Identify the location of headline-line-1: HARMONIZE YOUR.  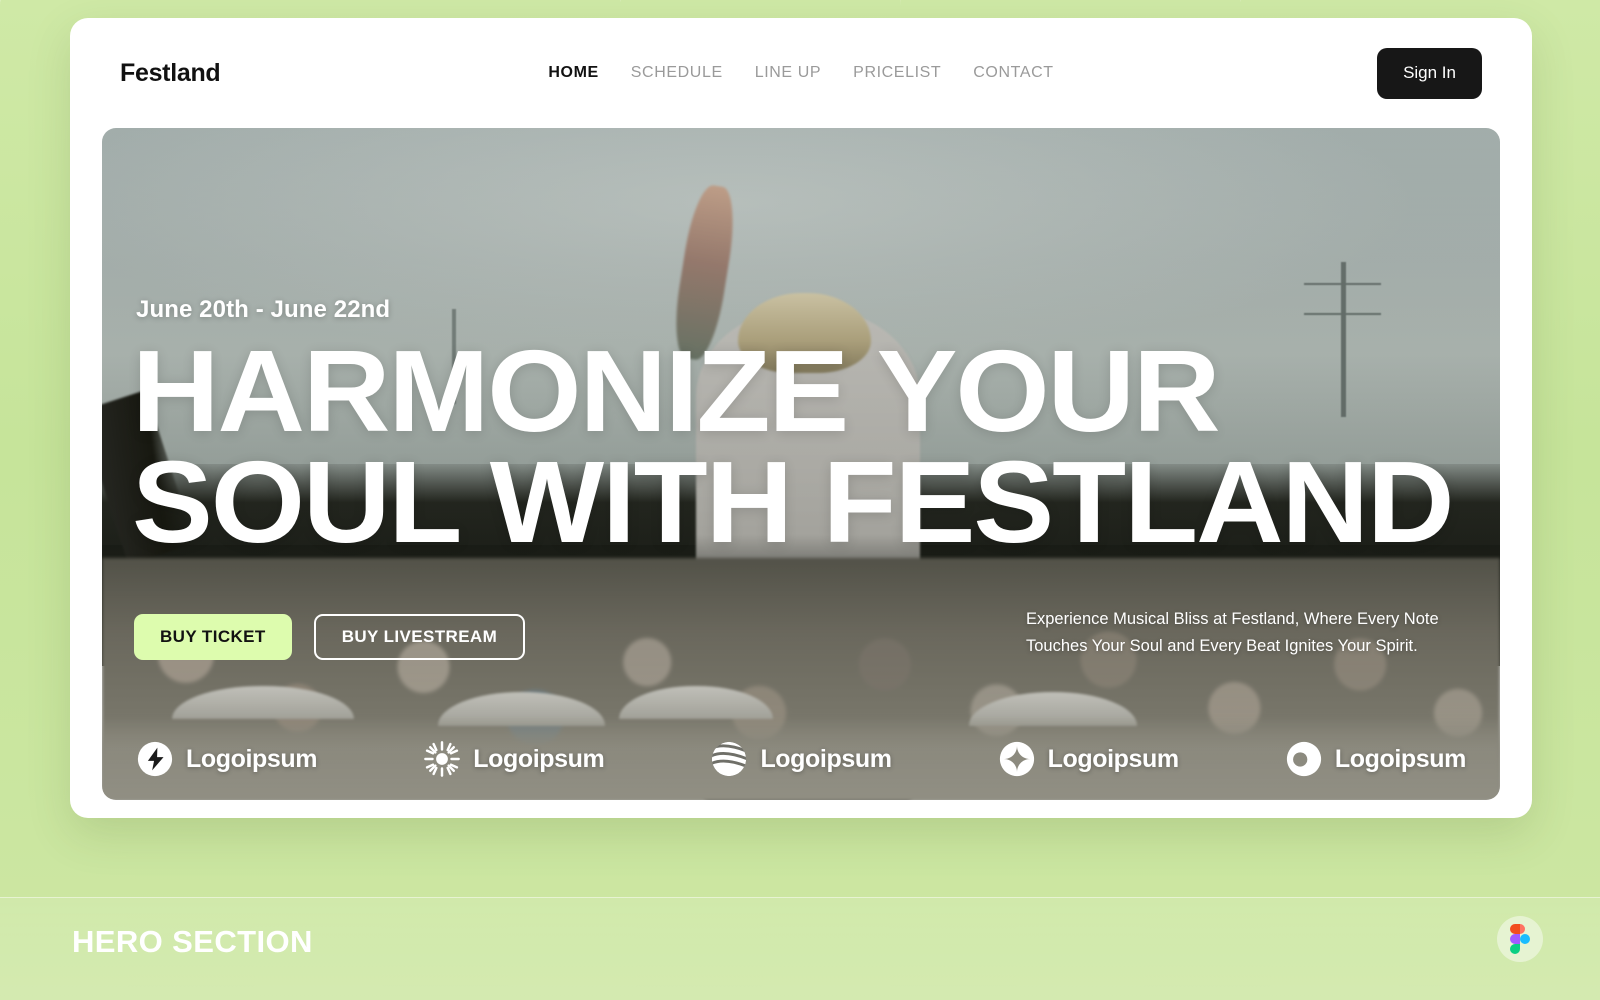
(676, 391).